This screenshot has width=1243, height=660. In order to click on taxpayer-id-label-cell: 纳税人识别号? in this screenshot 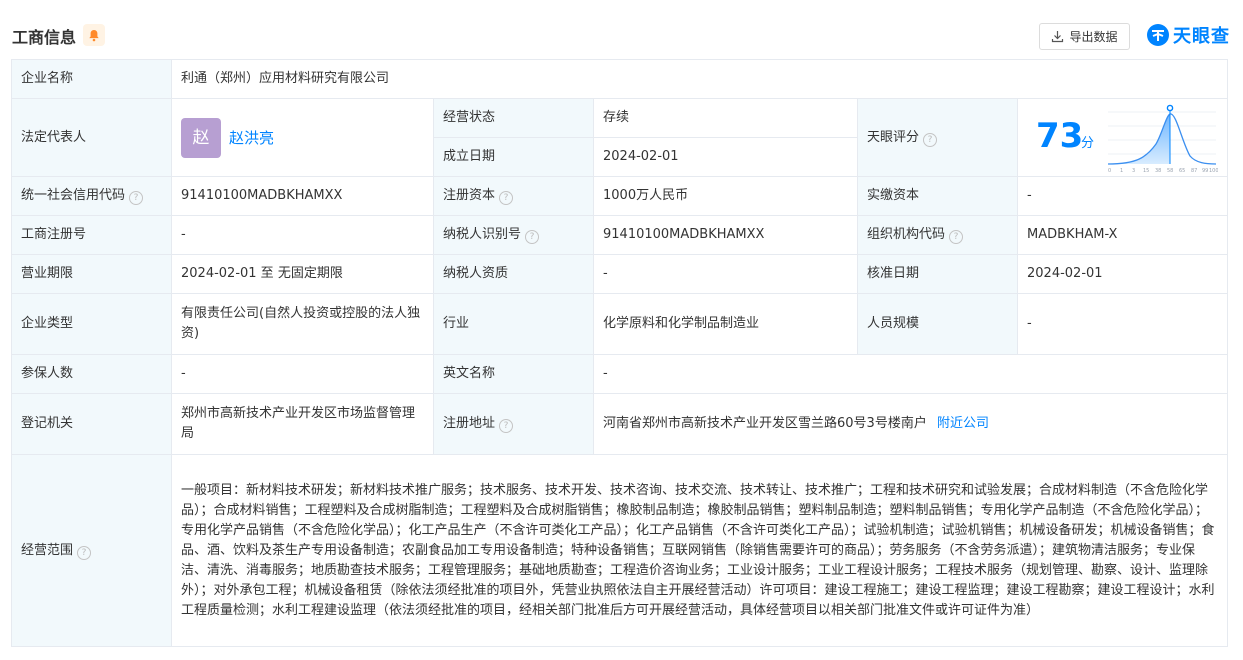, I will do `click(513, 235)`.